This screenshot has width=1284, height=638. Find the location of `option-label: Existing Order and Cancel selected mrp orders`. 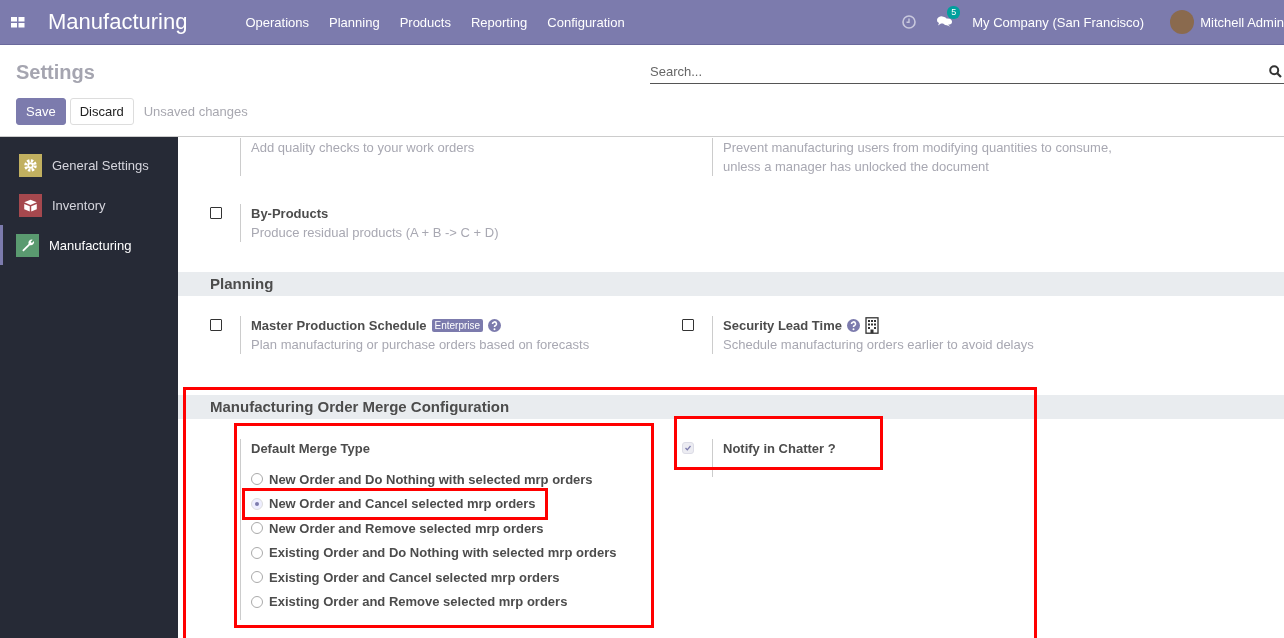

option-label: Existing Order and Cancel selected mrp orders is located at coordinates (414, 577).